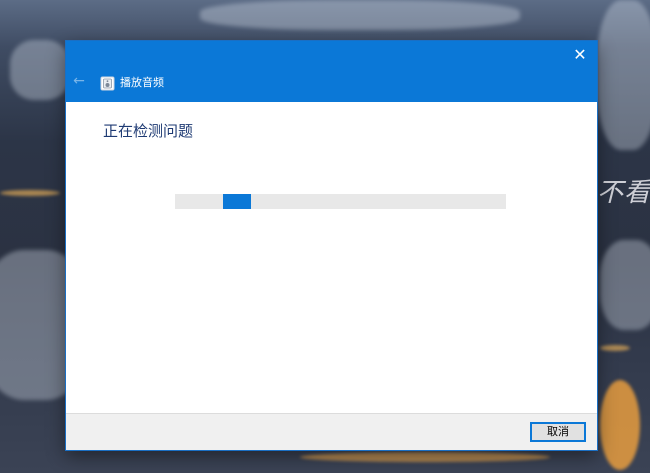  Describe the element at coordinates (148, 131) in the screenshot. I see `page-heading: 正在检测问题` at that location.